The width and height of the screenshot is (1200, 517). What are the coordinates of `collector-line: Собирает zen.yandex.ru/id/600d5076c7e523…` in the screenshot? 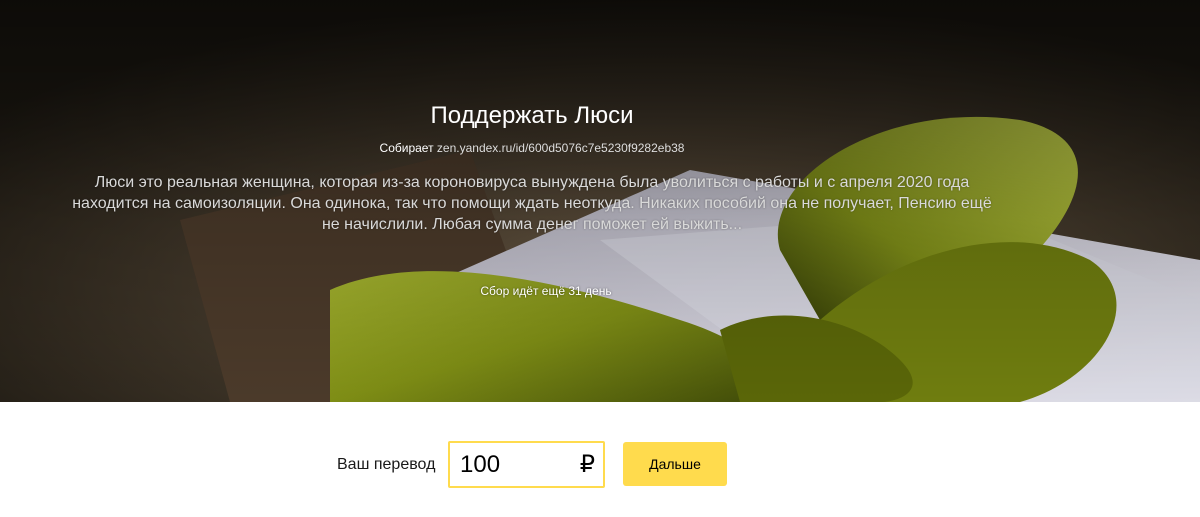 It's located at (532, 148).